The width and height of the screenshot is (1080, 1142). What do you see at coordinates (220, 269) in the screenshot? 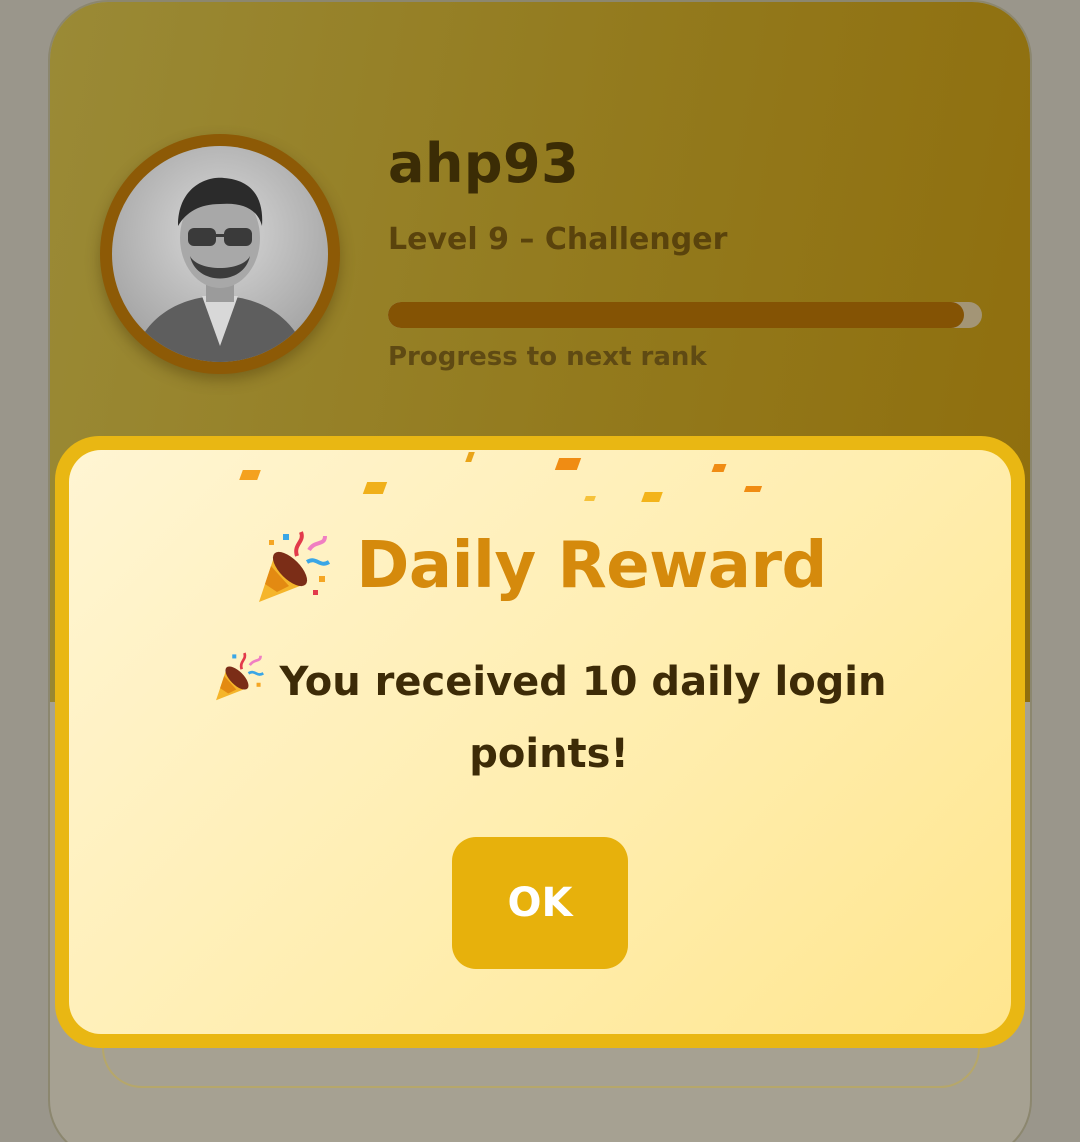
I see `avatar-photo` at bounding box center [220, 269].